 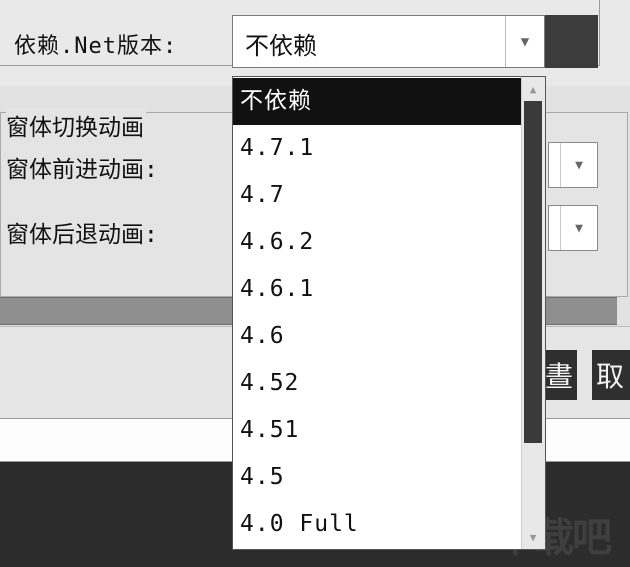 What do you see at coordinates (533, 89) in the screenshot?
I see `scroll-up-arrow-icon: ▲` at bounding box center [533, 89].